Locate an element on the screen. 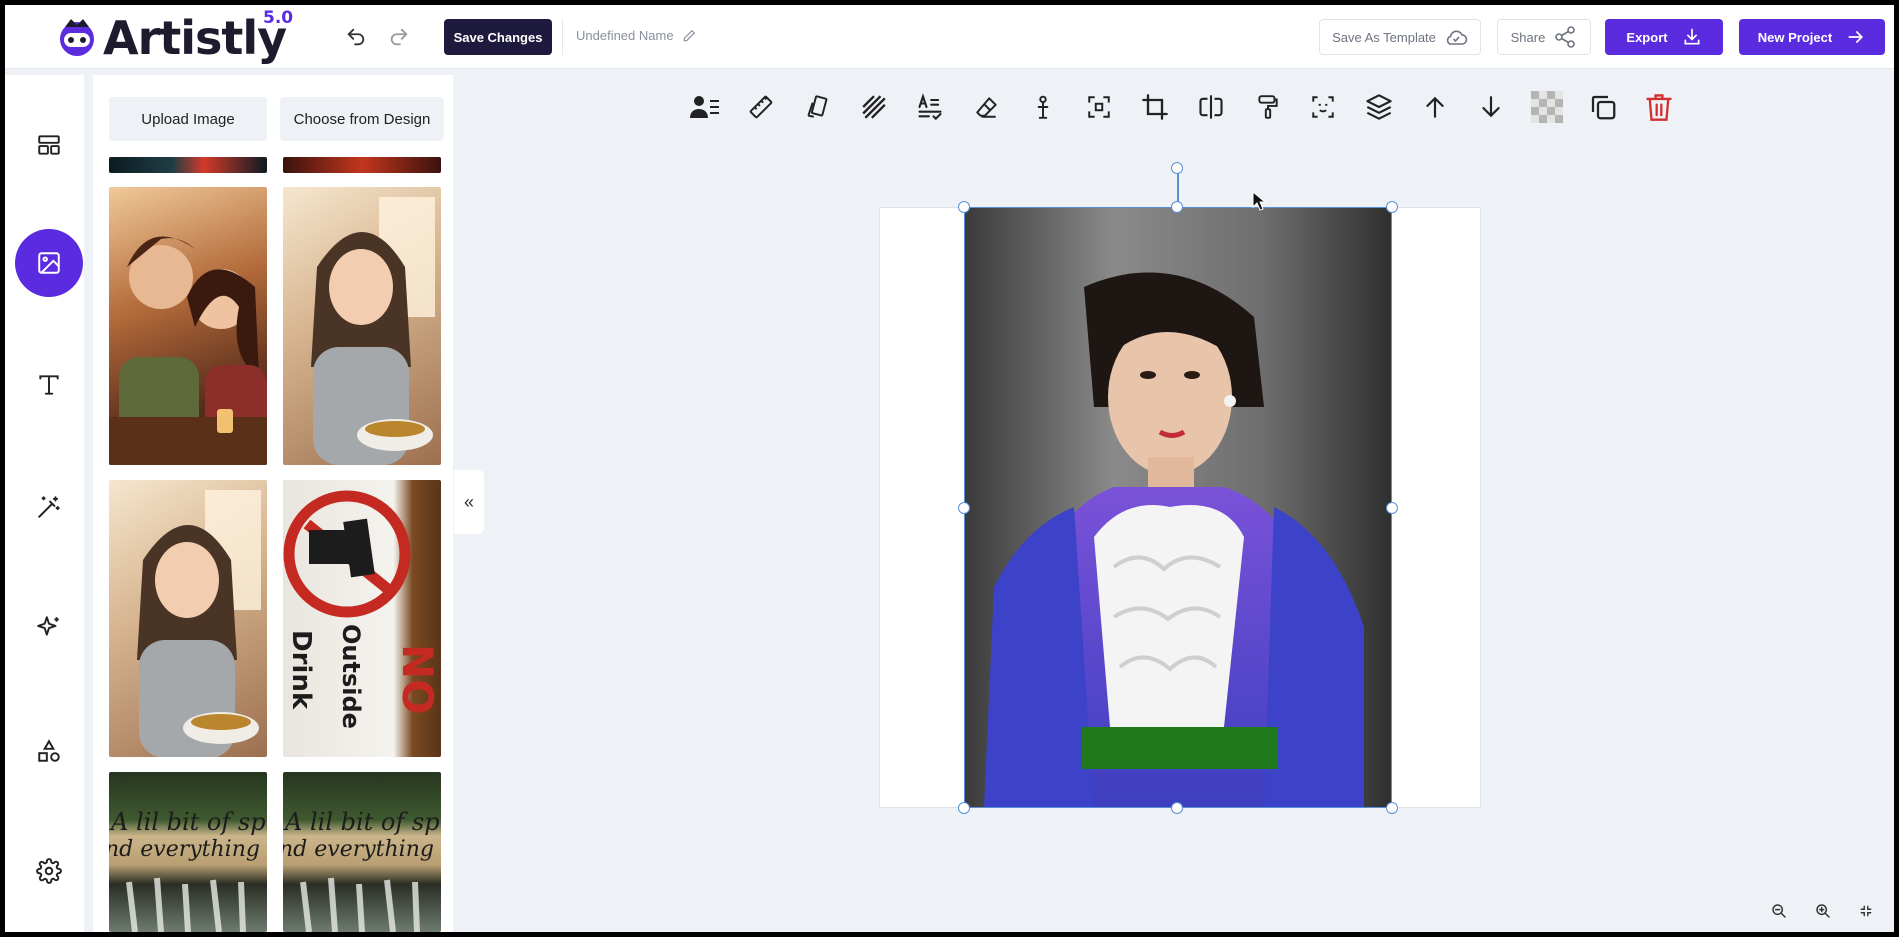 The image size is (1899, 937). nav-ai is located at coordinates (49, 627).